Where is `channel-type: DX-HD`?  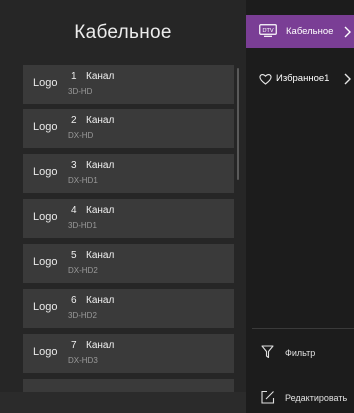 channel-type: DX-HD is located at coordinates (81, 135).